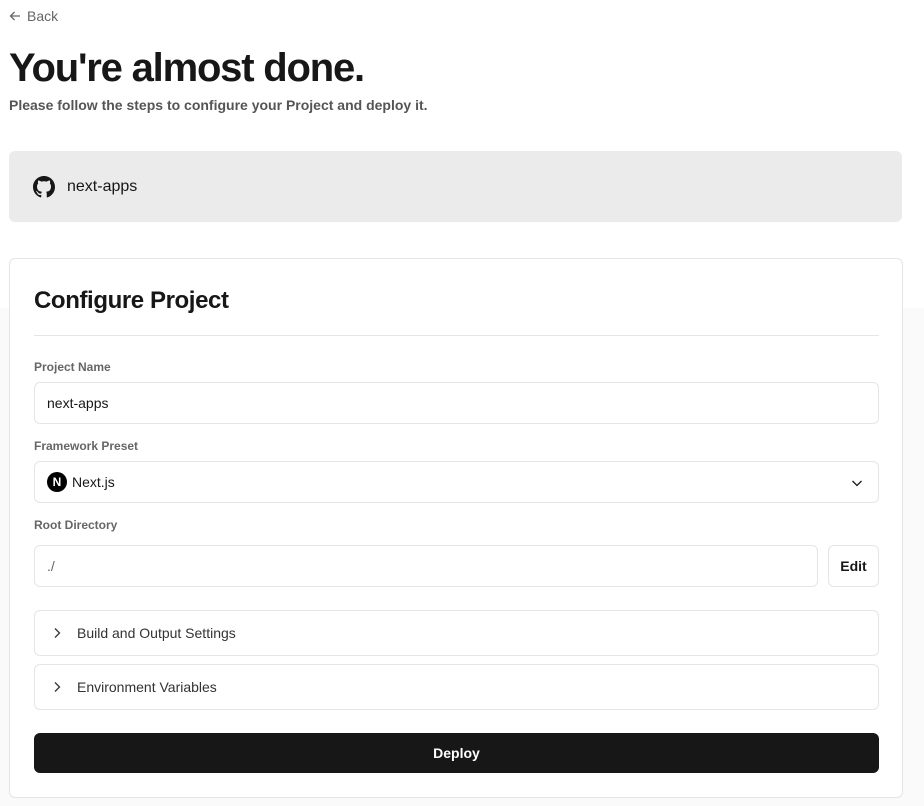 This screenshot has height=806, width=924. What do you see at coordinates (57, 482) in the screenshot?
I see `nextjs-logo-icon: N` at bounding box center [57, 482].